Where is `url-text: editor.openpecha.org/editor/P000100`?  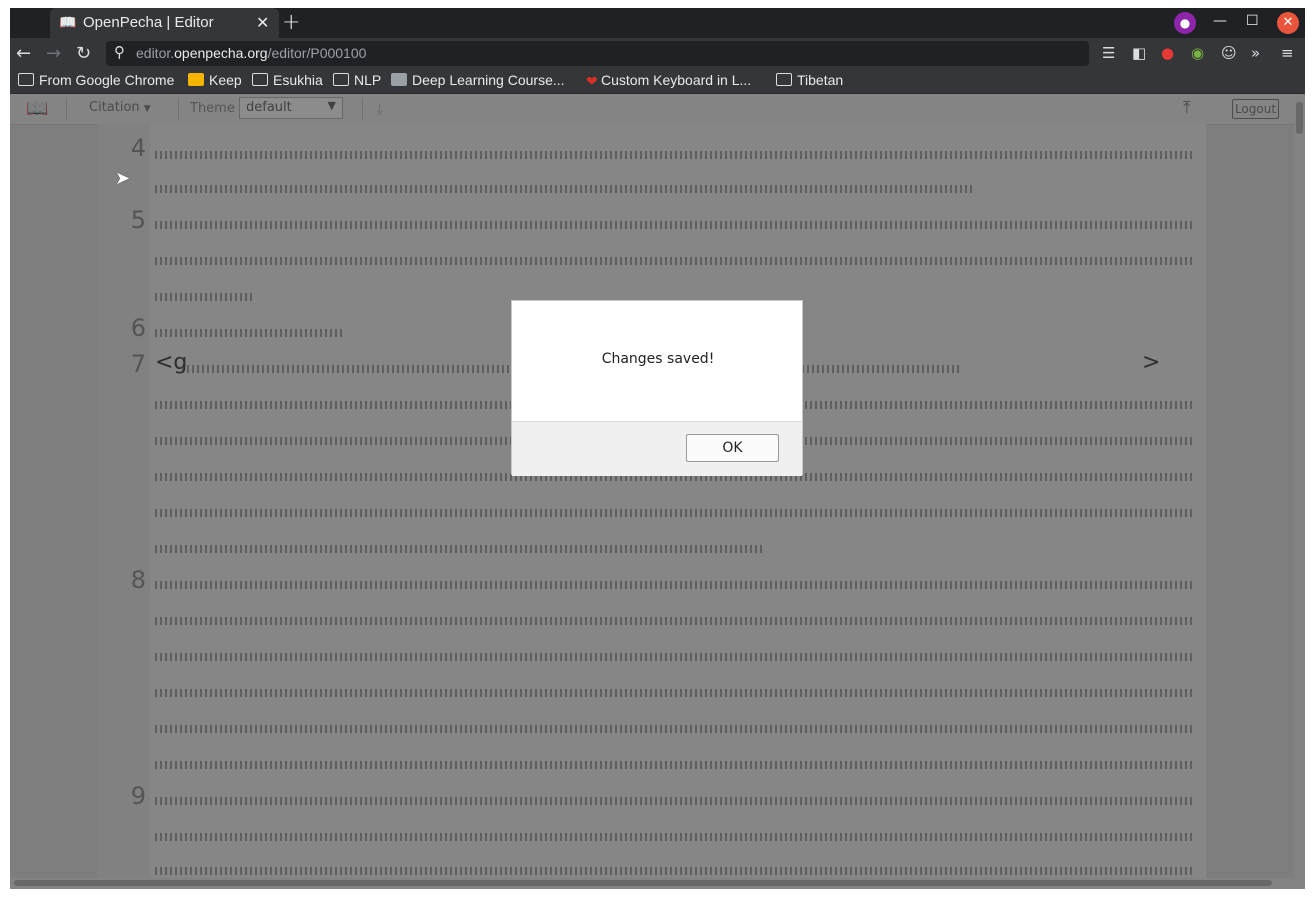 url-text: editor.openpecha.org/editor/P000100 is located at coordinates (251, 53).